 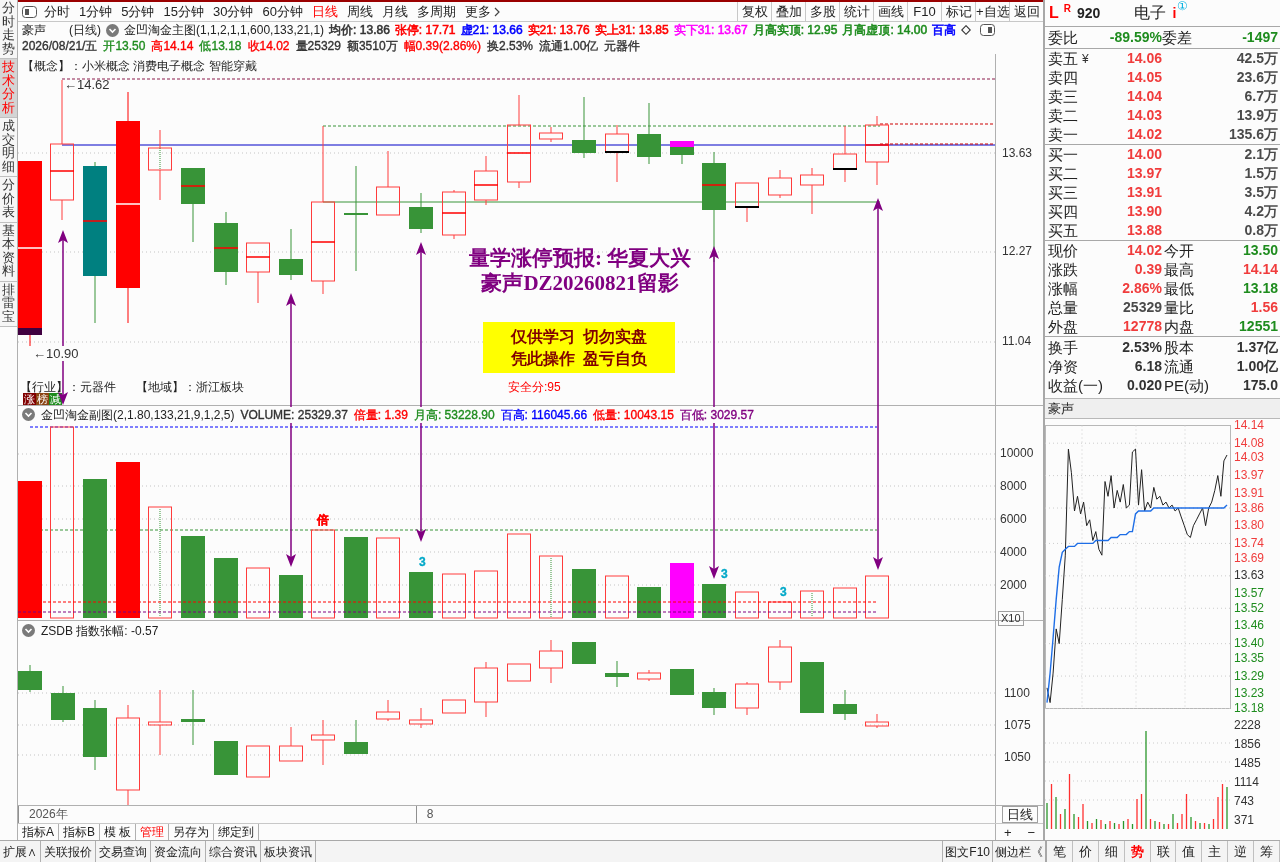 What do you see at coordinates (1018, 851) in the screenshot?
I see `status-button: 侧边栏《` at bounding box center [1018, 851].